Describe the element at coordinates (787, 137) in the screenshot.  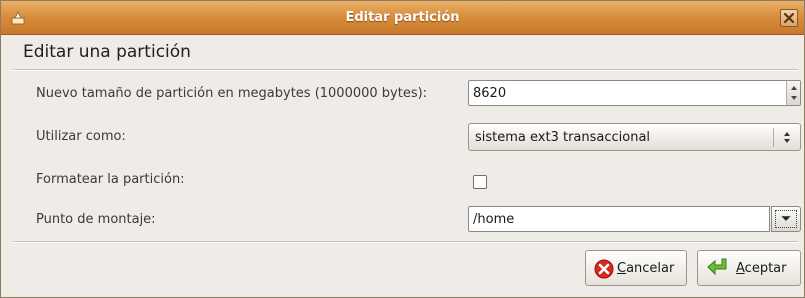
I see `updown-arrows-icon` at that location.